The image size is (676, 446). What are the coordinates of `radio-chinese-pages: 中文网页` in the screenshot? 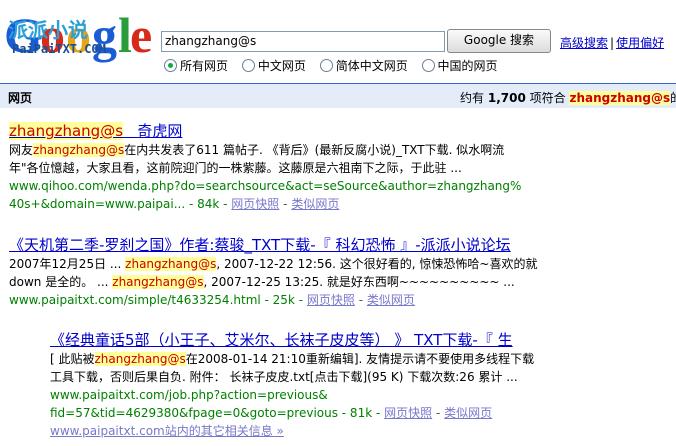 It's located at (273, 65).